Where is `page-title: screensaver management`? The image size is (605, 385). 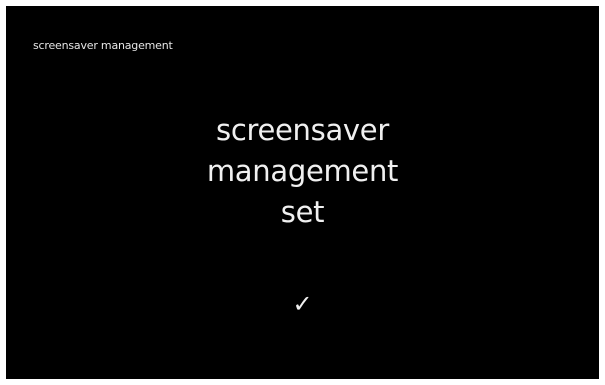 page-title: screensaver management is located at coordinates (103, 45).